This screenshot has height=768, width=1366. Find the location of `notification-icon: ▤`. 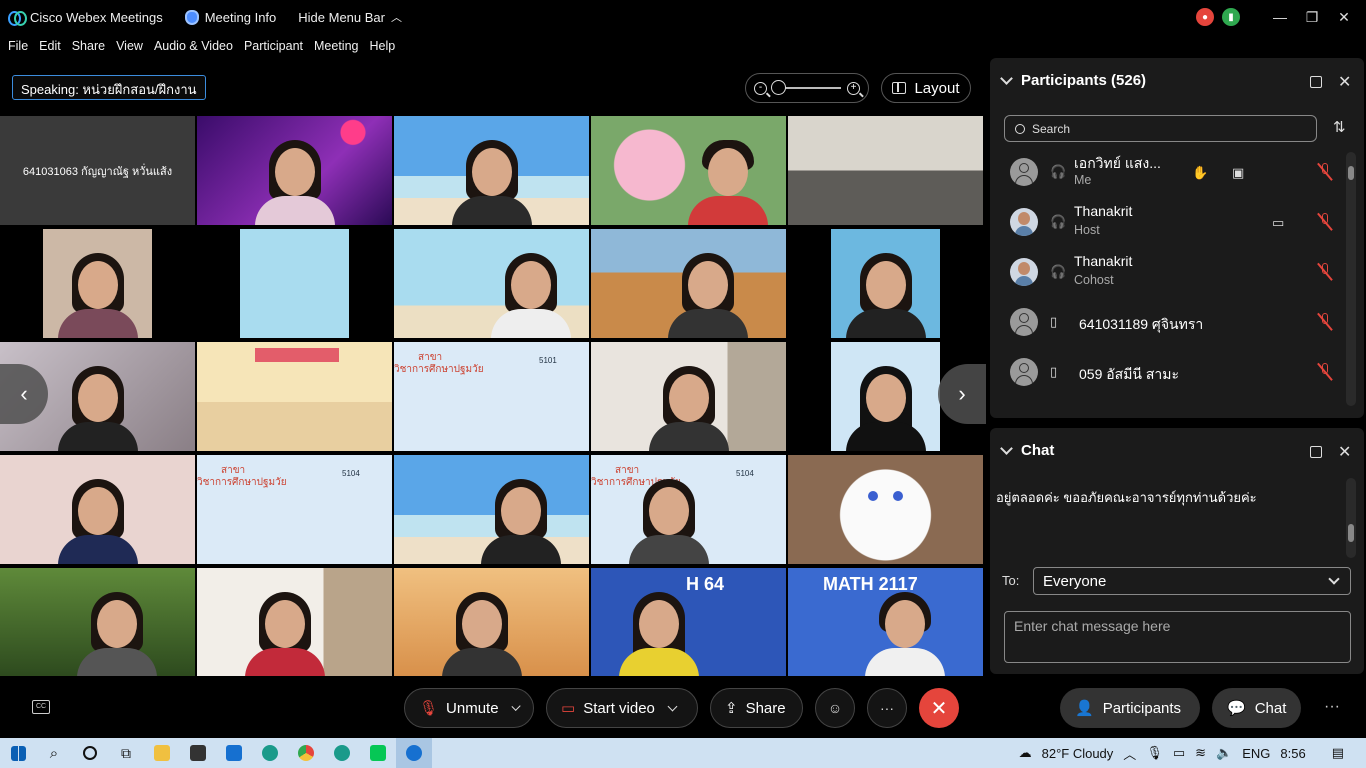

notification-icon: ▤ is located at coordinates (1338, 753).